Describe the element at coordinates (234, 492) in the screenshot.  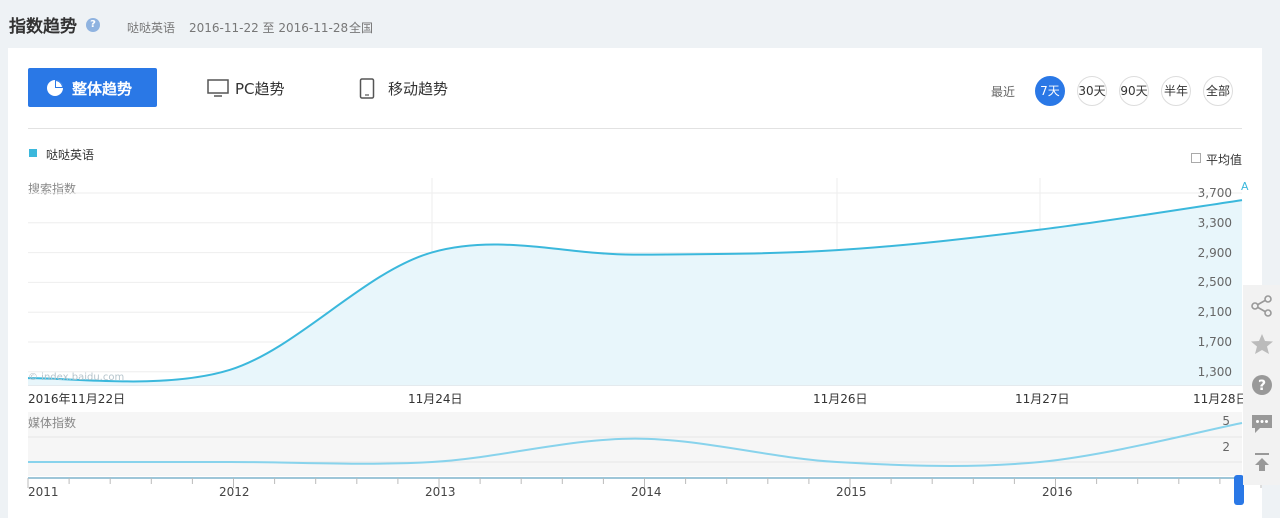
I see `brush-year-label: 2012` at that location.